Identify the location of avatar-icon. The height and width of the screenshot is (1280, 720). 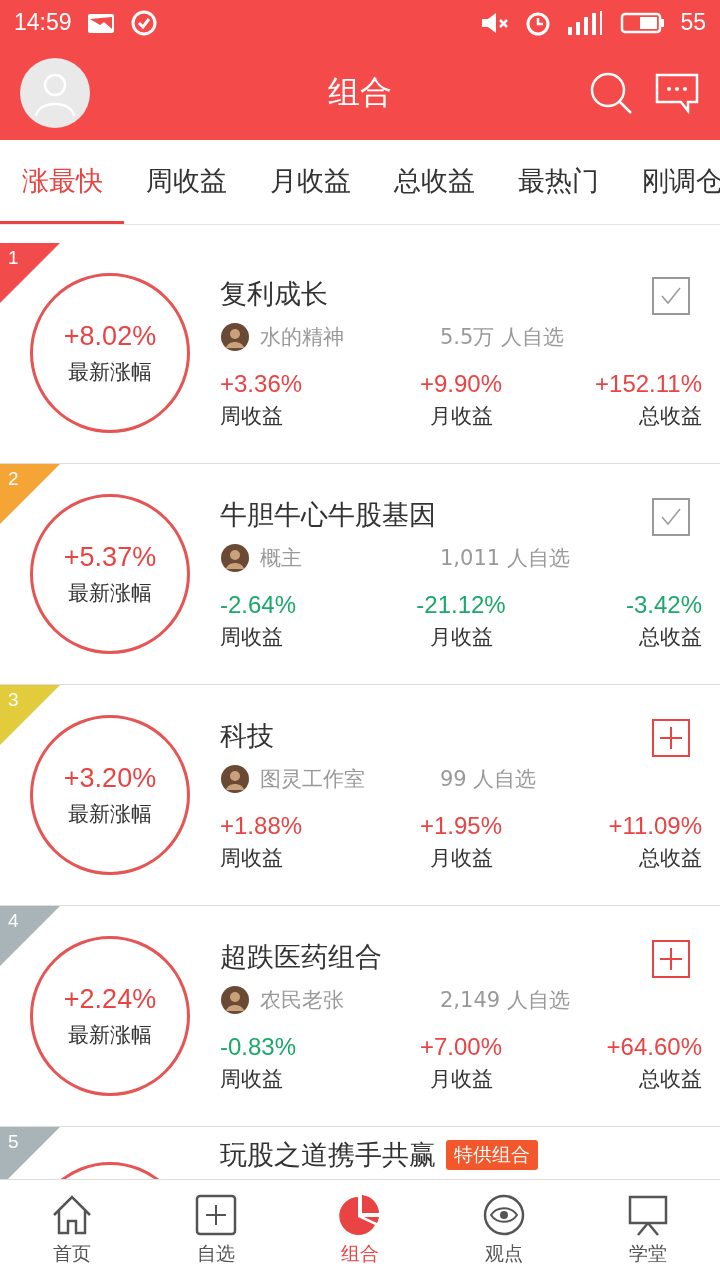
(55, 92).